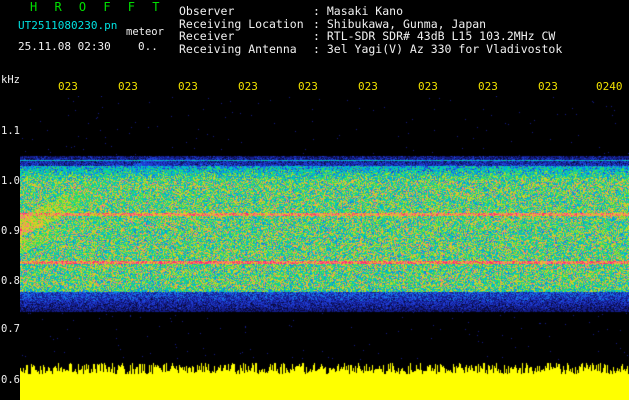 This screenshot has height=400, width=629. I want to click on datetime: 25.11.08 02:30, so click(64, 46).